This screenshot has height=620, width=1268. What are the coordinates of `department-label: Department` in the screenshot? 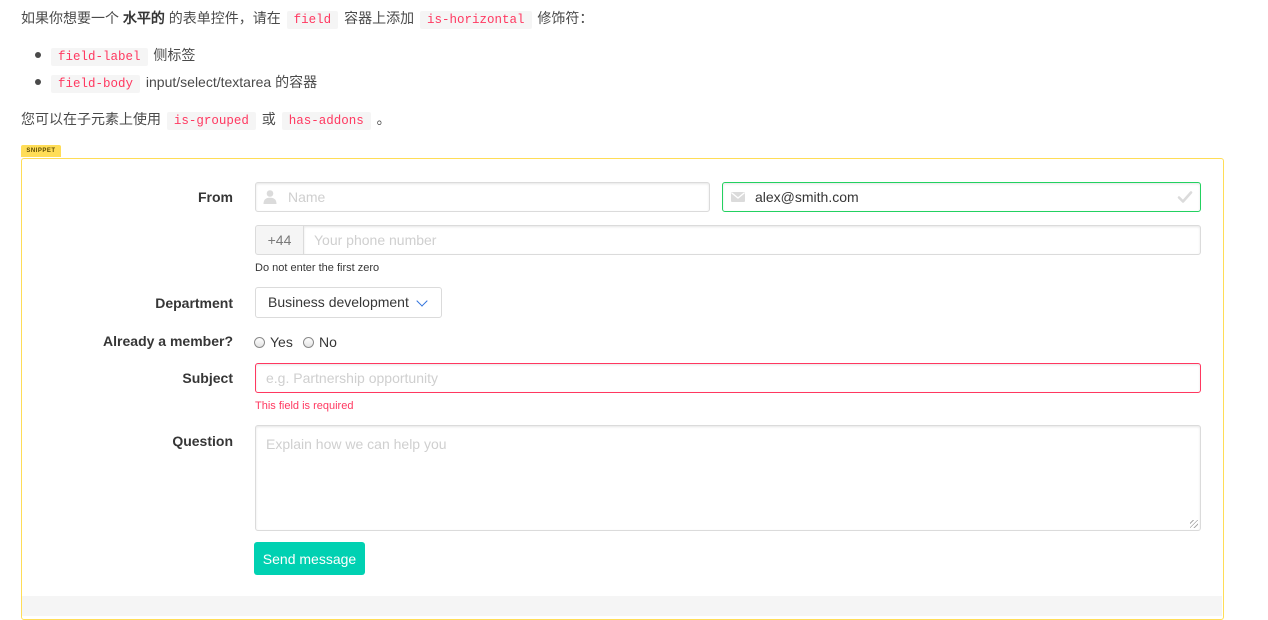 It's located at (194, 303).